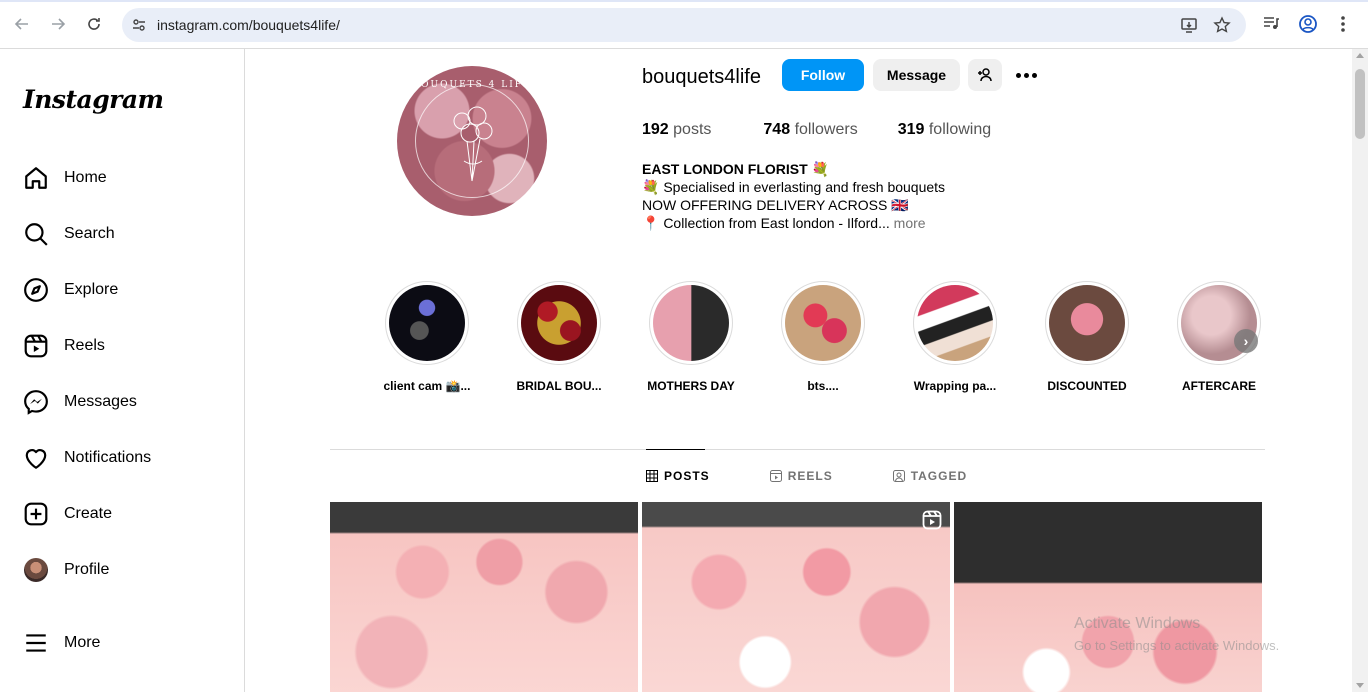 This screenshot has width=1368, height=692. I want to click on sidebar-item-label: Profile, so click(87, 569).